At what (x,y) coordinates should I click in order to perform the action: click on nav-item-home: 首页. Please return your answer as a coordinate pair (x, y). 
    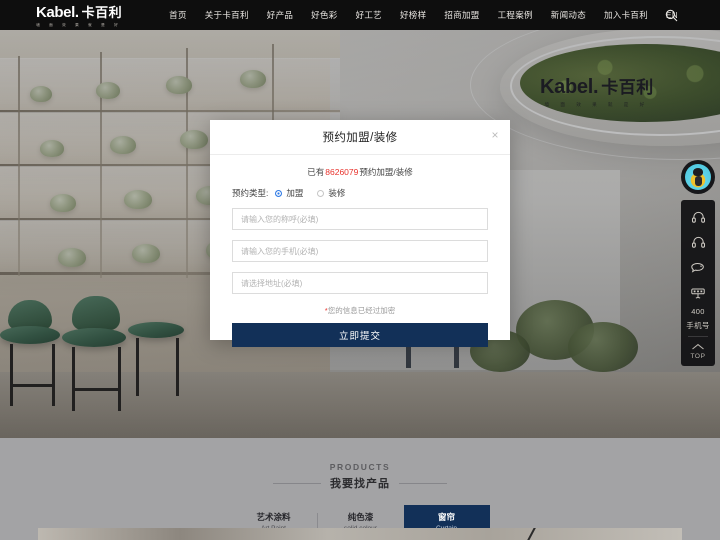
    Looking at the image, I should click on (178, 15).